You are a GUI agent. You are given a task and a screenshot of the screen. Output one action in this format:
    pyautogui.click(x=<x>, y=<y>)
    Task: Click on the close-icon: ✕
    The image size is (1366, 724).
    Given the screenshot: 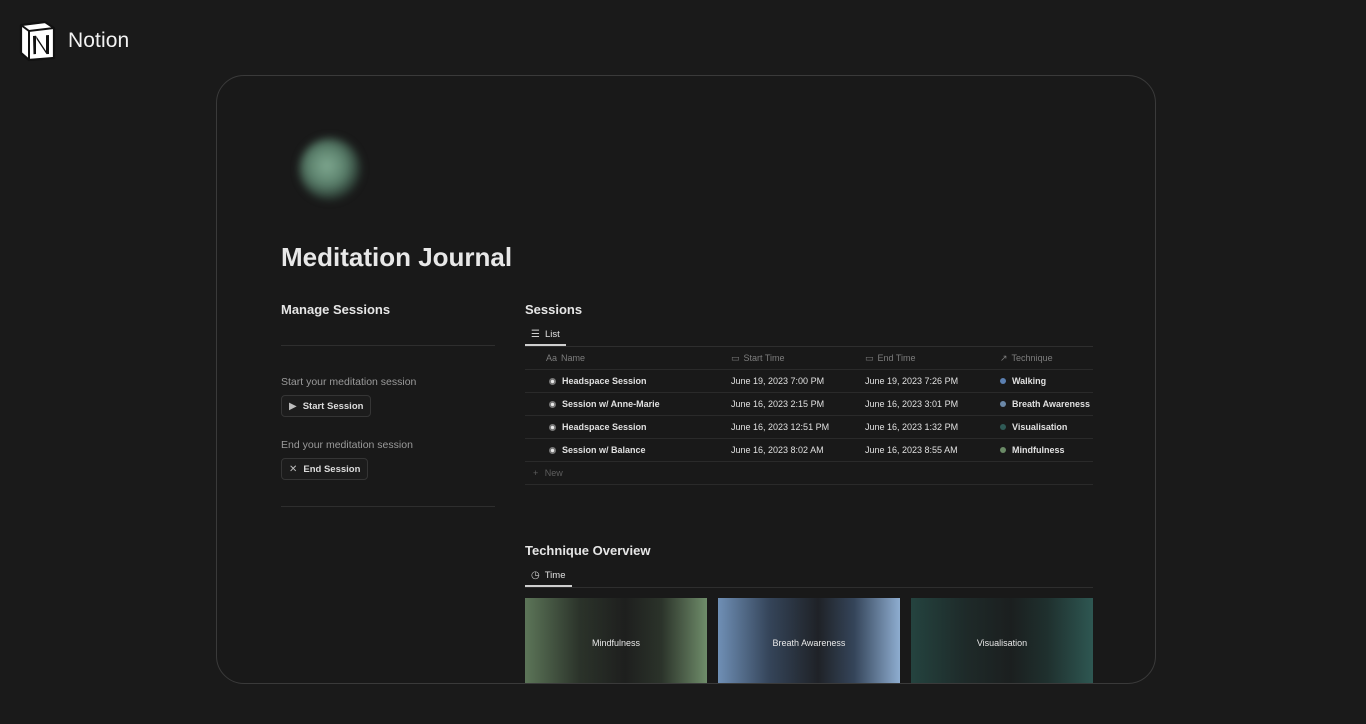 What is the action you would take?
    pyautogui.click(x=293, y=469)
    